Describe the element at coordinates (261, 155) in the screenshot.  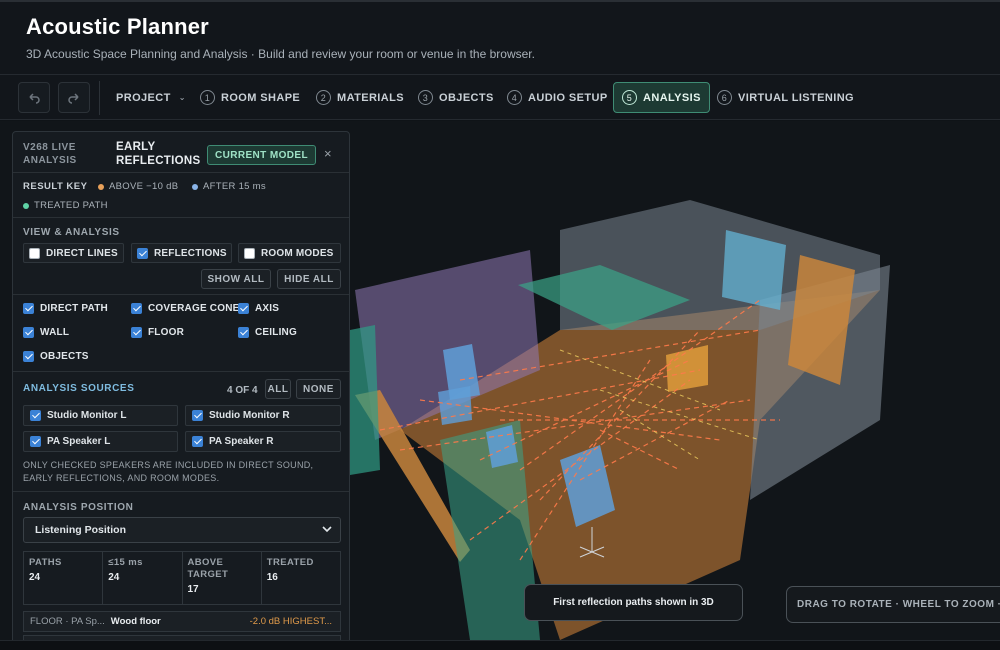
I see `current-model-badge: CURRENT MODEL` at that location.